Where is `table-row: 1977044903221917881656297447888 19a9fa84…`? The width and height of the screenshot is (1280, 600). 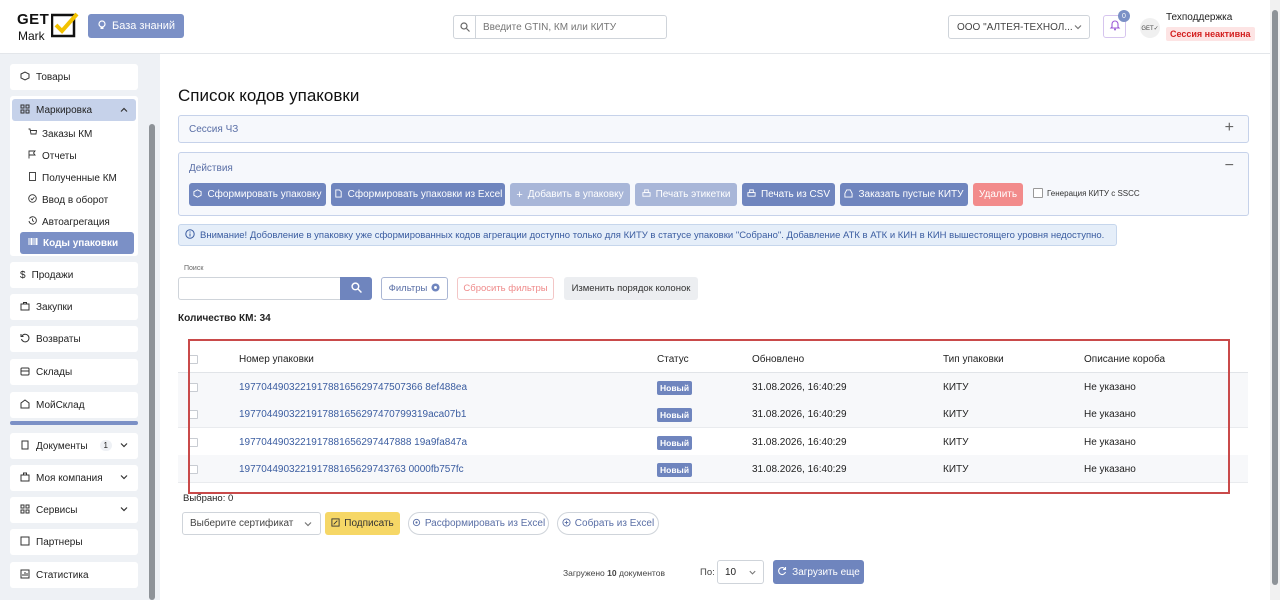
table-row: 1977044903221917881656297447888 19a9fa84… is located at coordinates (713, 442).